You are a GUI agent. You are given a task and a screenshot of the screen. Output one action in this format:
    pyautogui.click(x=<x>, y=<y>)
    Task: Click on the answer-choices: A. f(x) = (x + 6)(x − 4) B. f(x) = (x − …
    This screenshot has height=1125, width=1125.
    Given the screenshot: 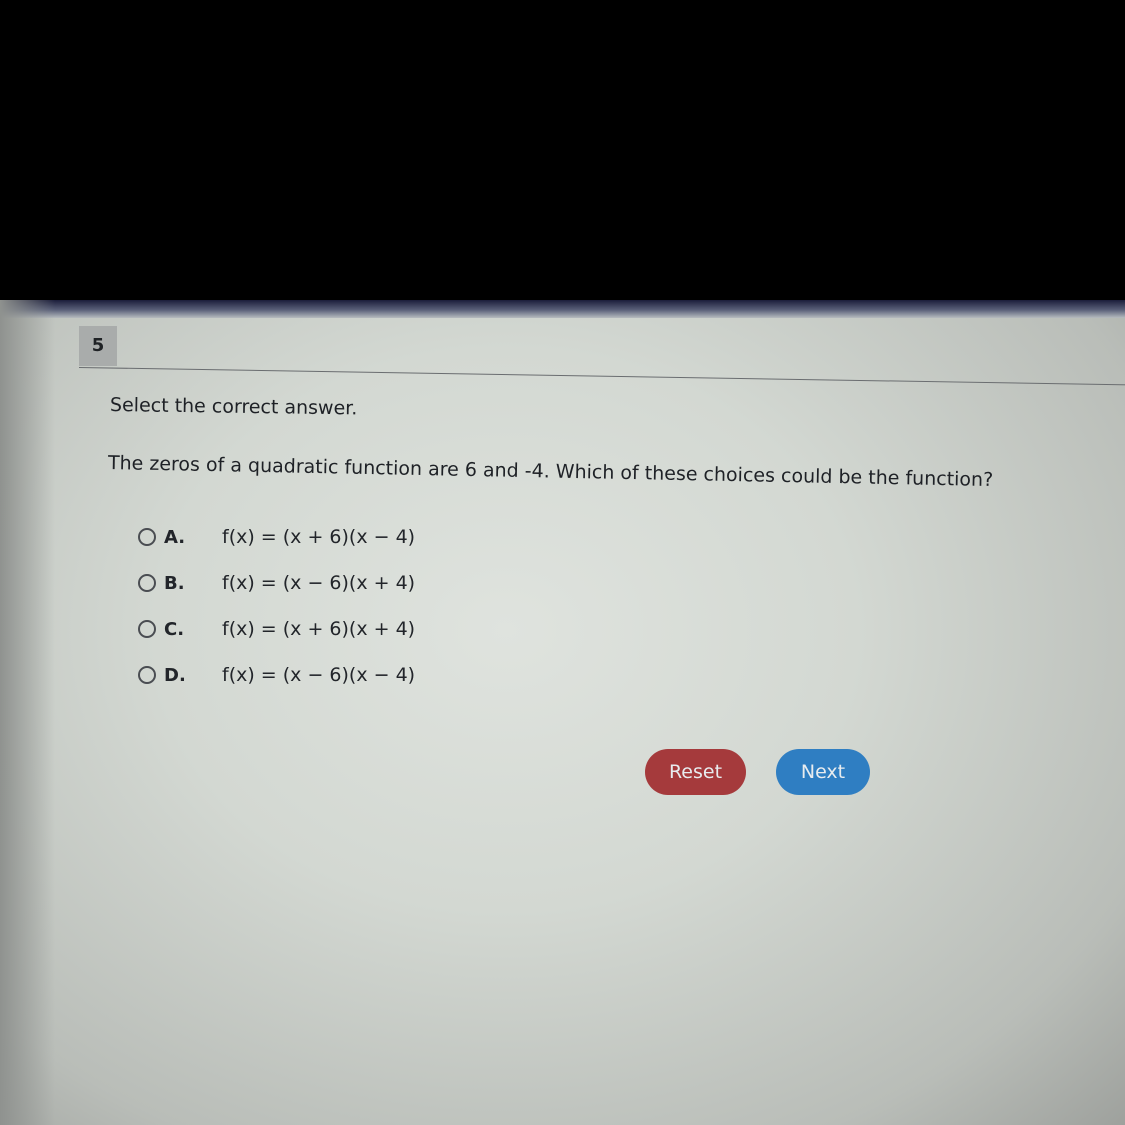 What is the action you would take?
    pyautogui.click(x=276, y=606)
    